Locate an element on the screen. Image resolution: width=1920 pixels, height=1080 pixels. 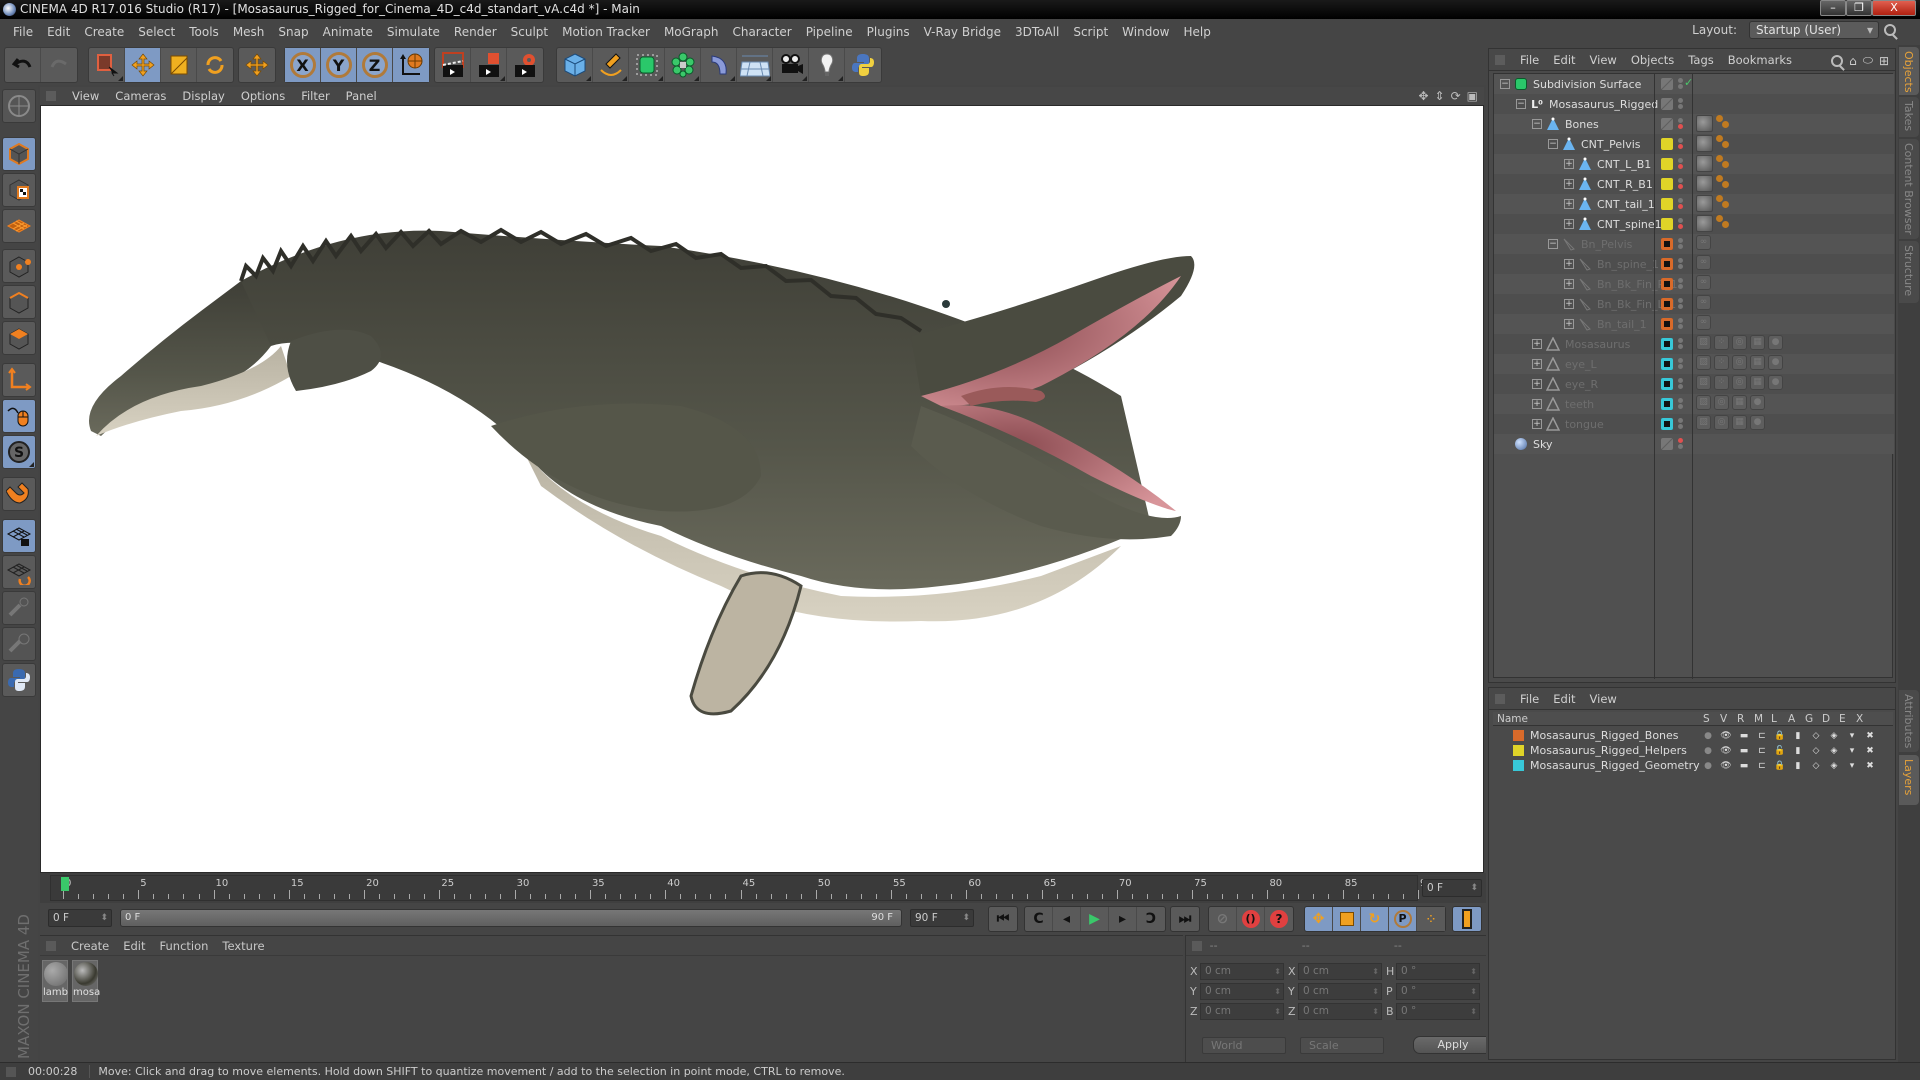
restore-button: ❐ is located at coordinates (1859, 8).